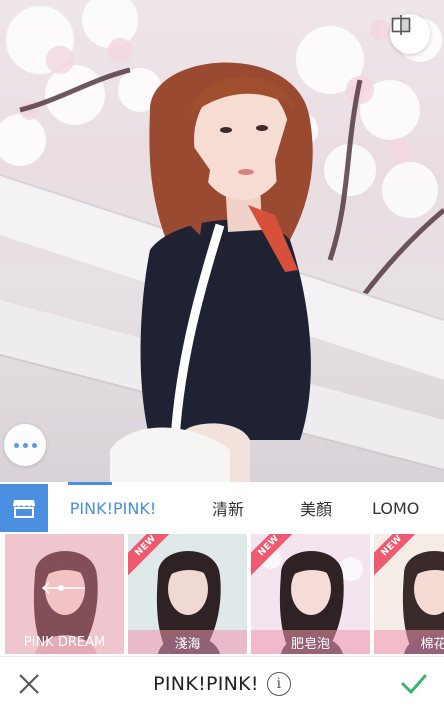 This screenshot has width=444, height=710. I want to click on compare-split-icon, so click(401, 25).